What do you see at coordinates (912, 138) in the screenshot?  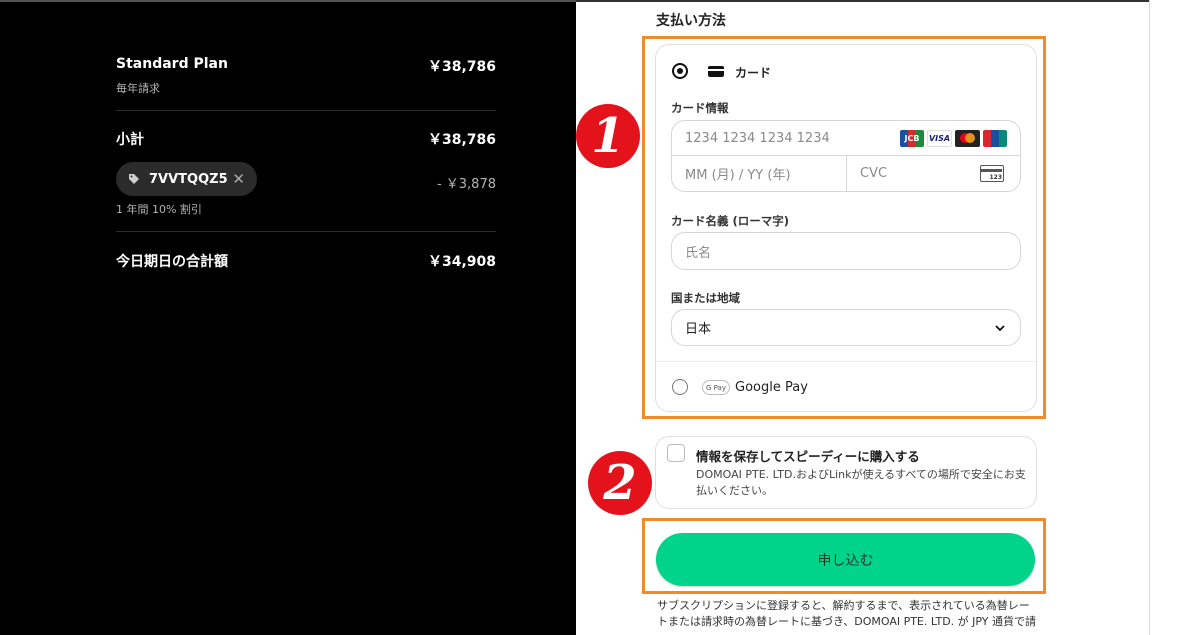 I see `jcb-logo-icon: JCB` at bounding box center [912, 138].